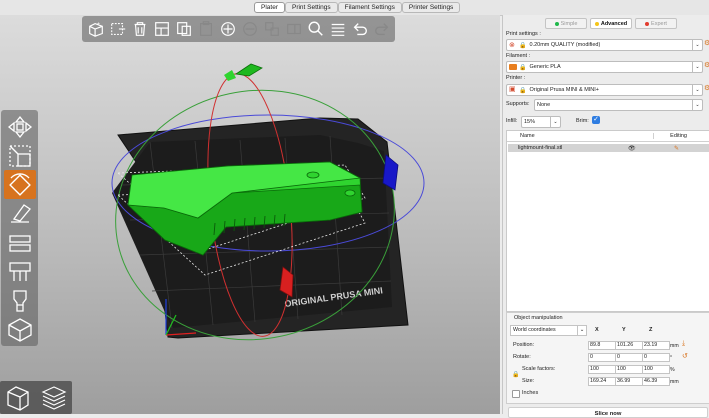 This screenshot has height=418, width=709. What do you see at coordinates (359, 29) in the screenshot?
I see `undo-icon` at bounding box center [359, 29].